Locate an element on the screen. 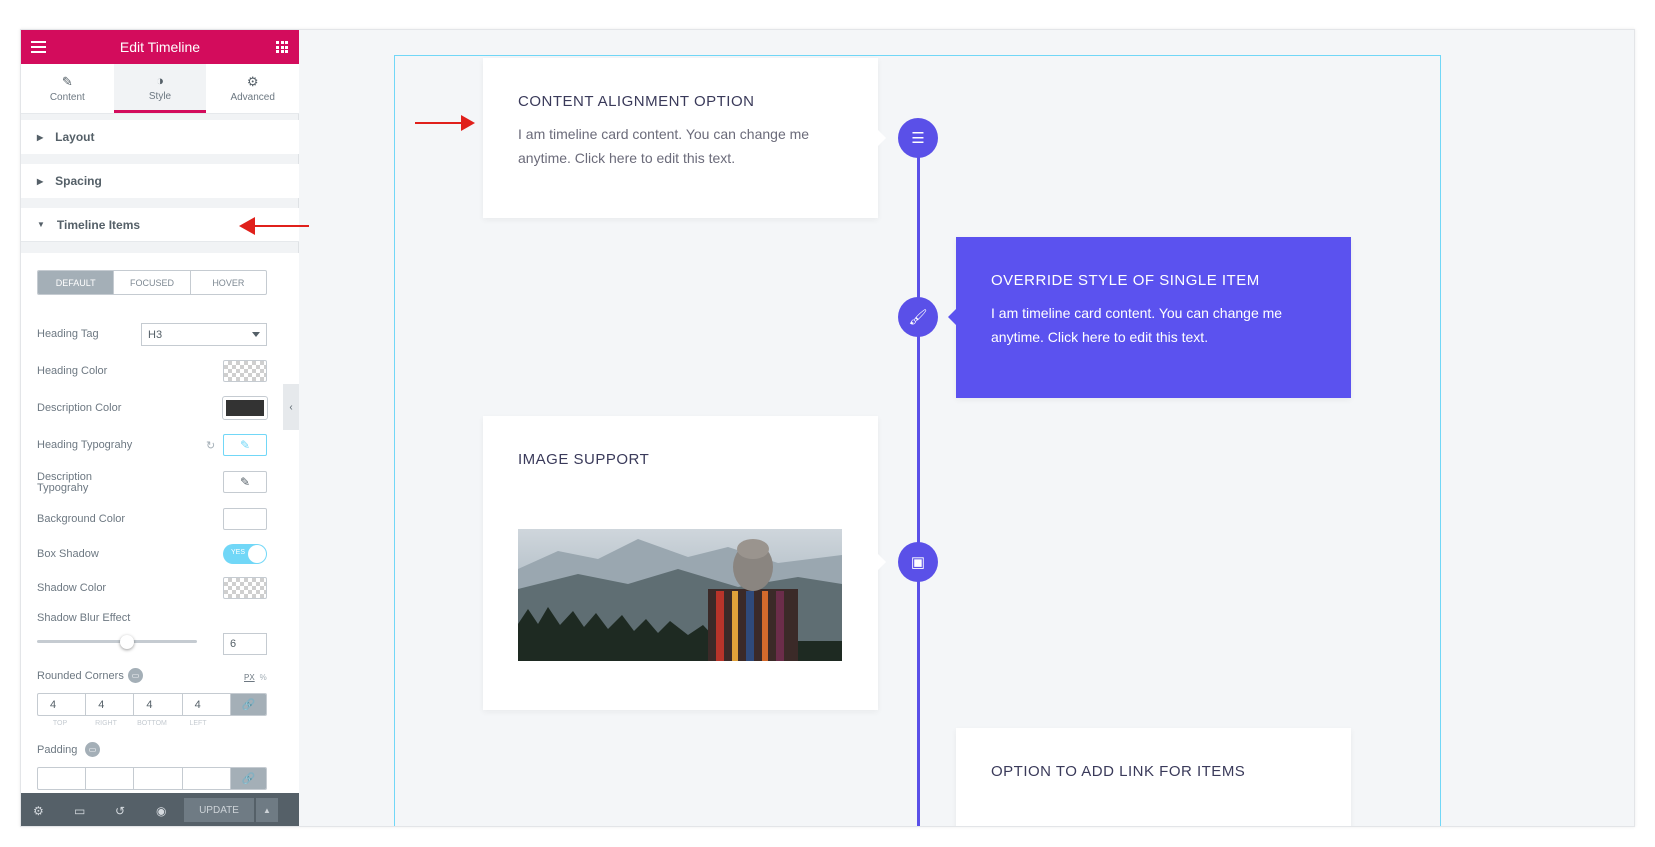  timeline-card: OPTION TO ADD LINK FOR ITEMS is located at coordinates (1153, 777).